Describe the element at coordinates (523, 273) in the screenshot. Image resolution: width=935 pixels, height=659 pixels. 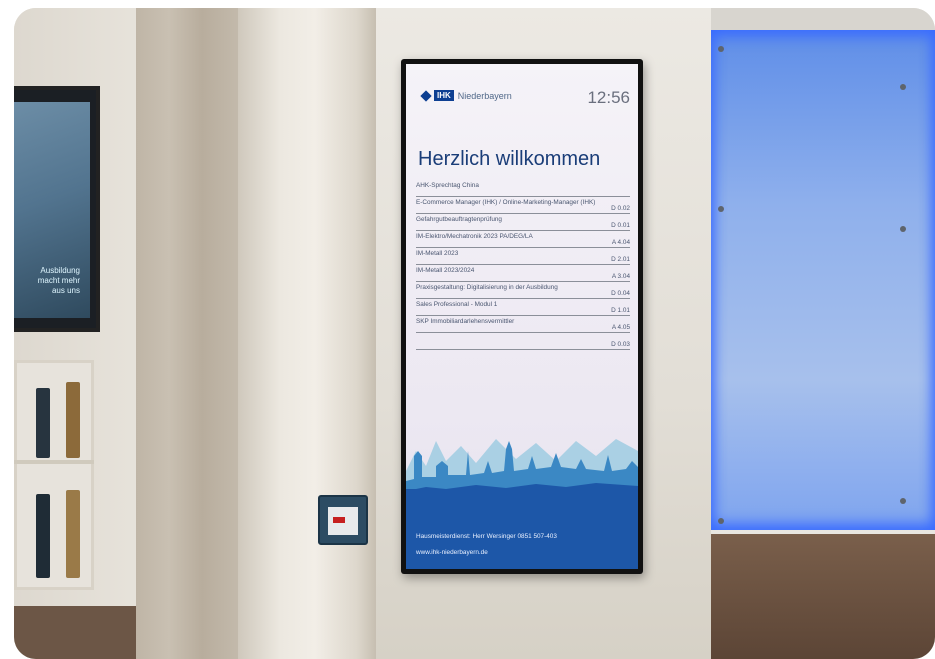
I see `event-row: IM-Metall 2023/2024 A 3.04` at that location.